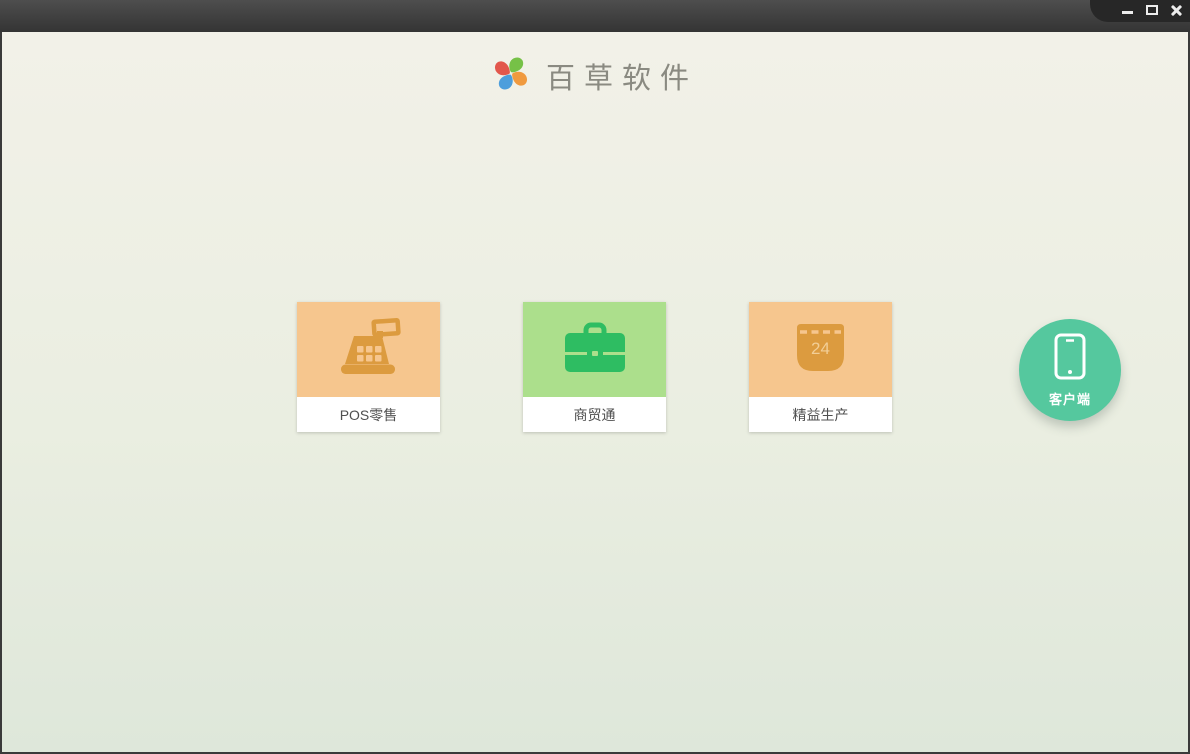 The image size is (1190, 754). I want to click on minimize-icon, so click(1127, 12).